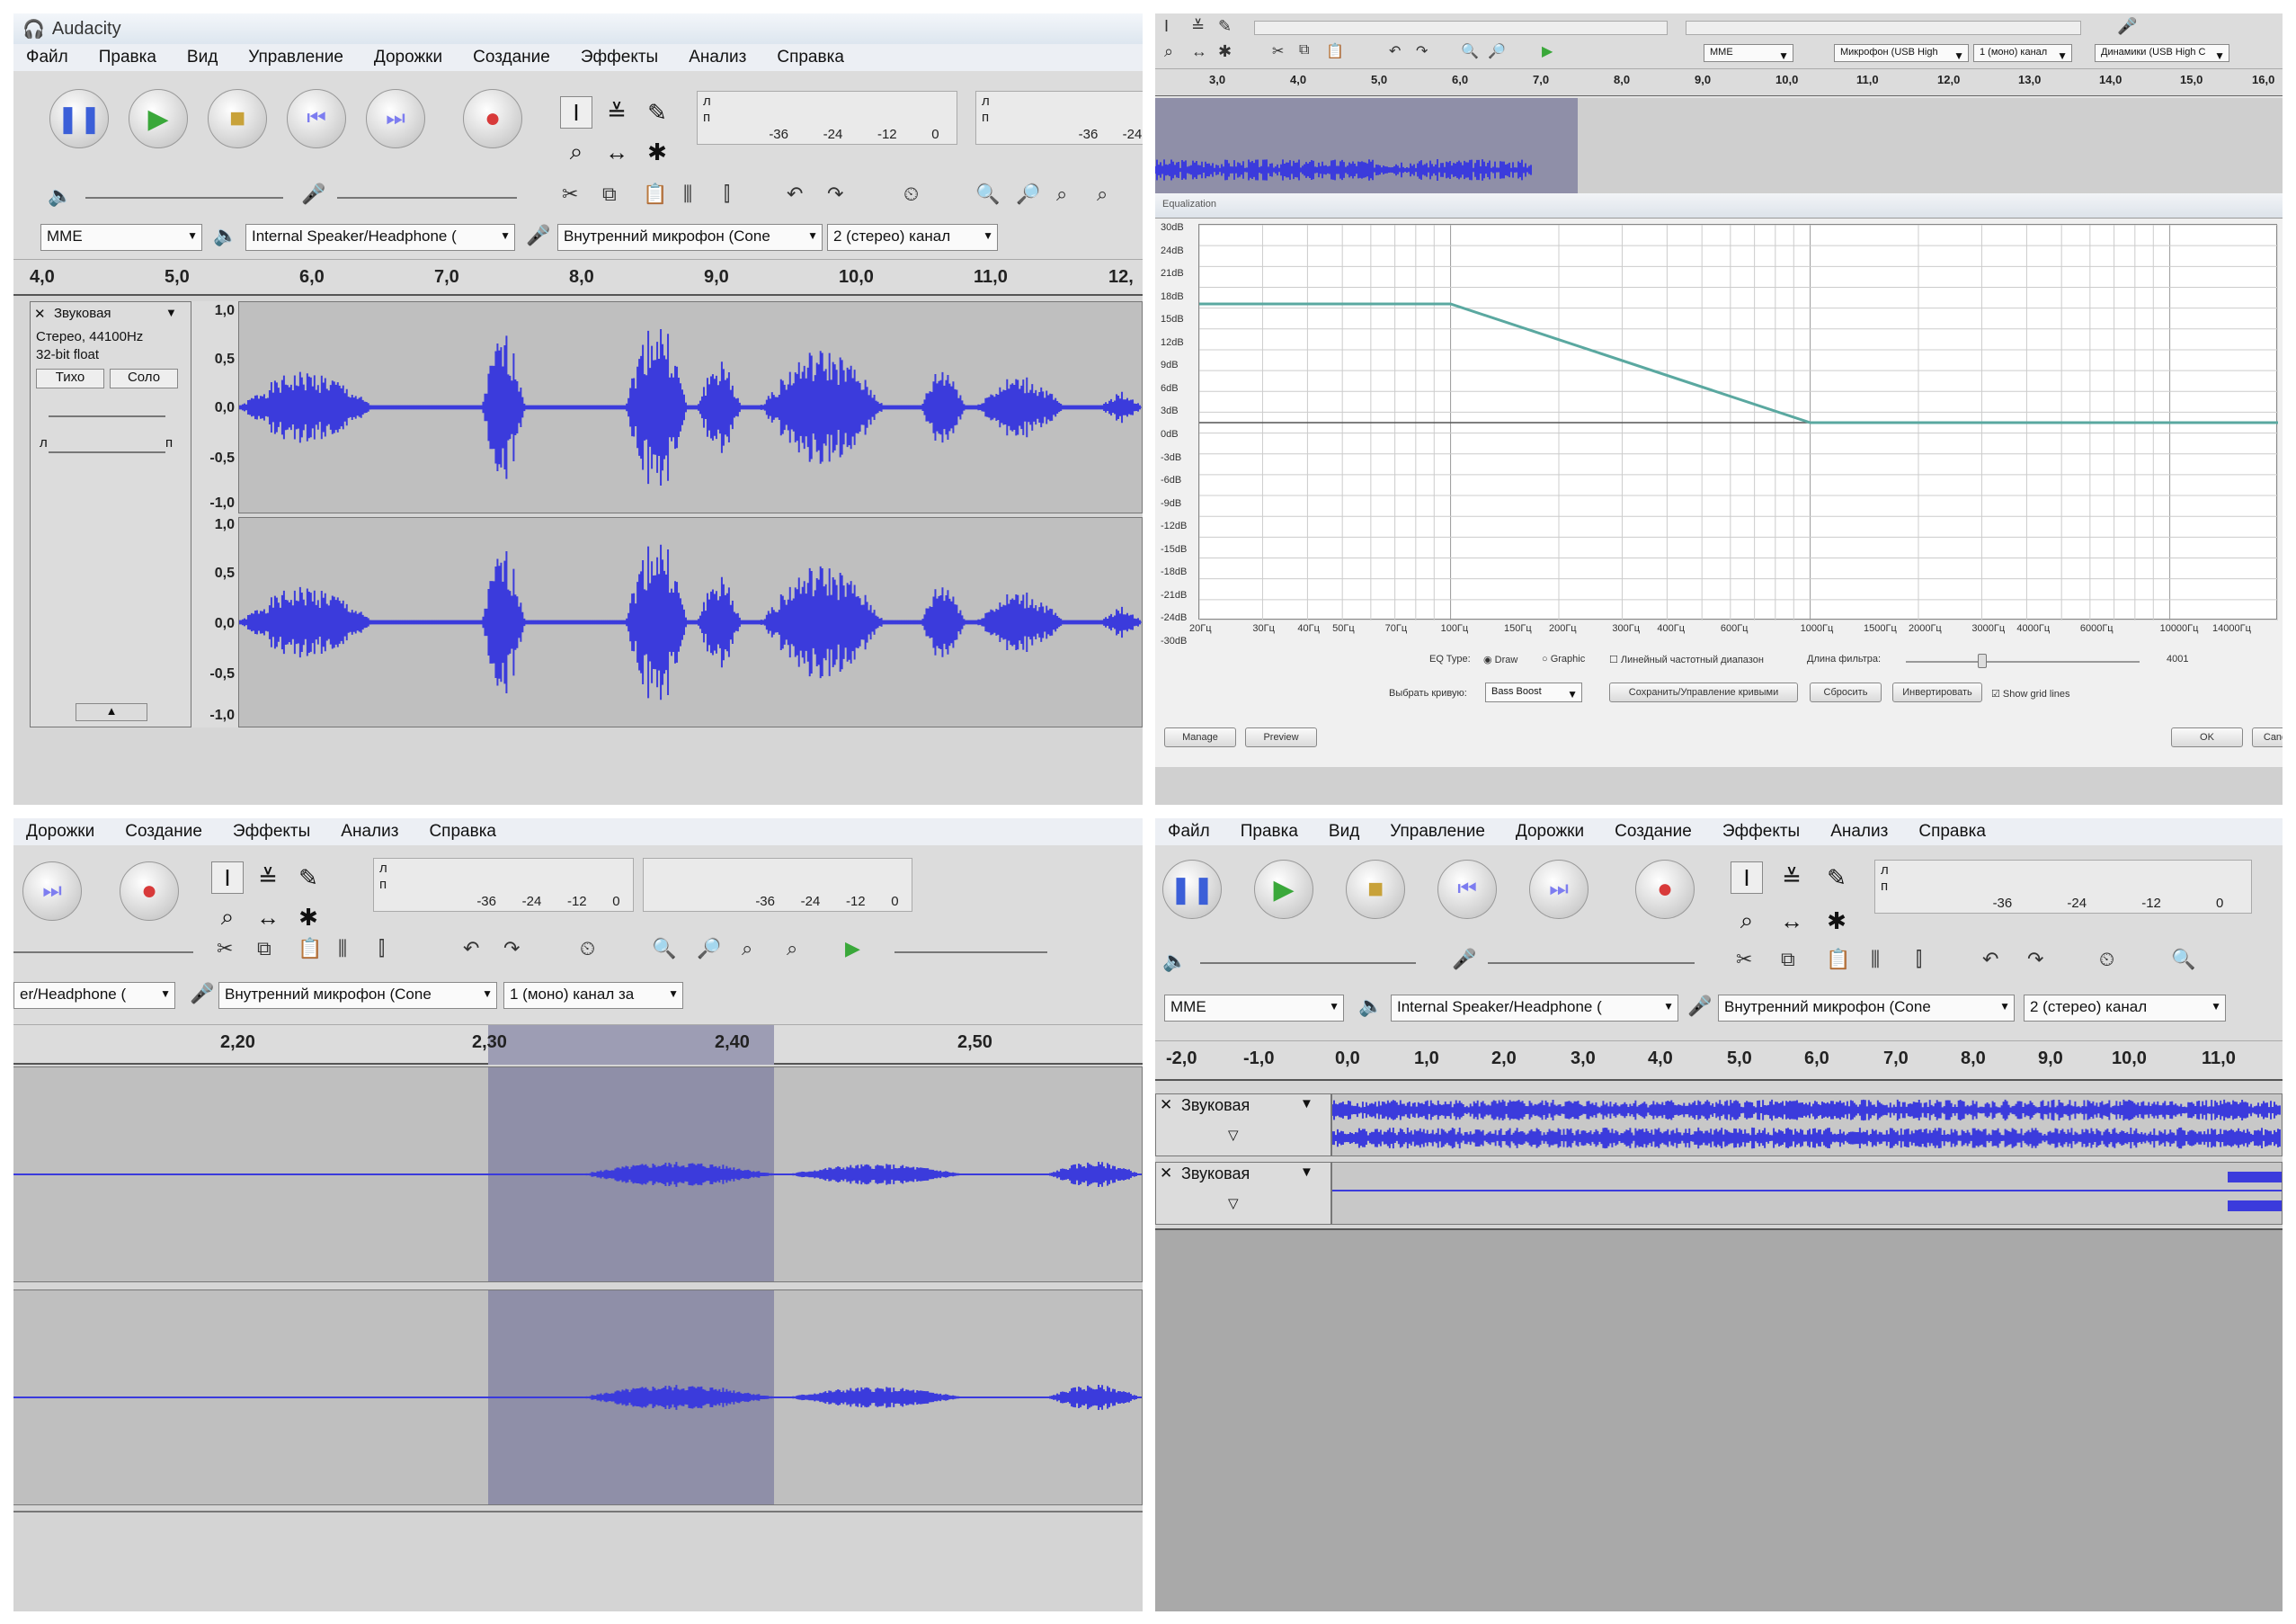 The width and height of the screenshot is (2296, 1624). Describe the element at coordinates (777, 885) in the screenshot. I see `record-meter: -36 -24 -12 0` at that location.